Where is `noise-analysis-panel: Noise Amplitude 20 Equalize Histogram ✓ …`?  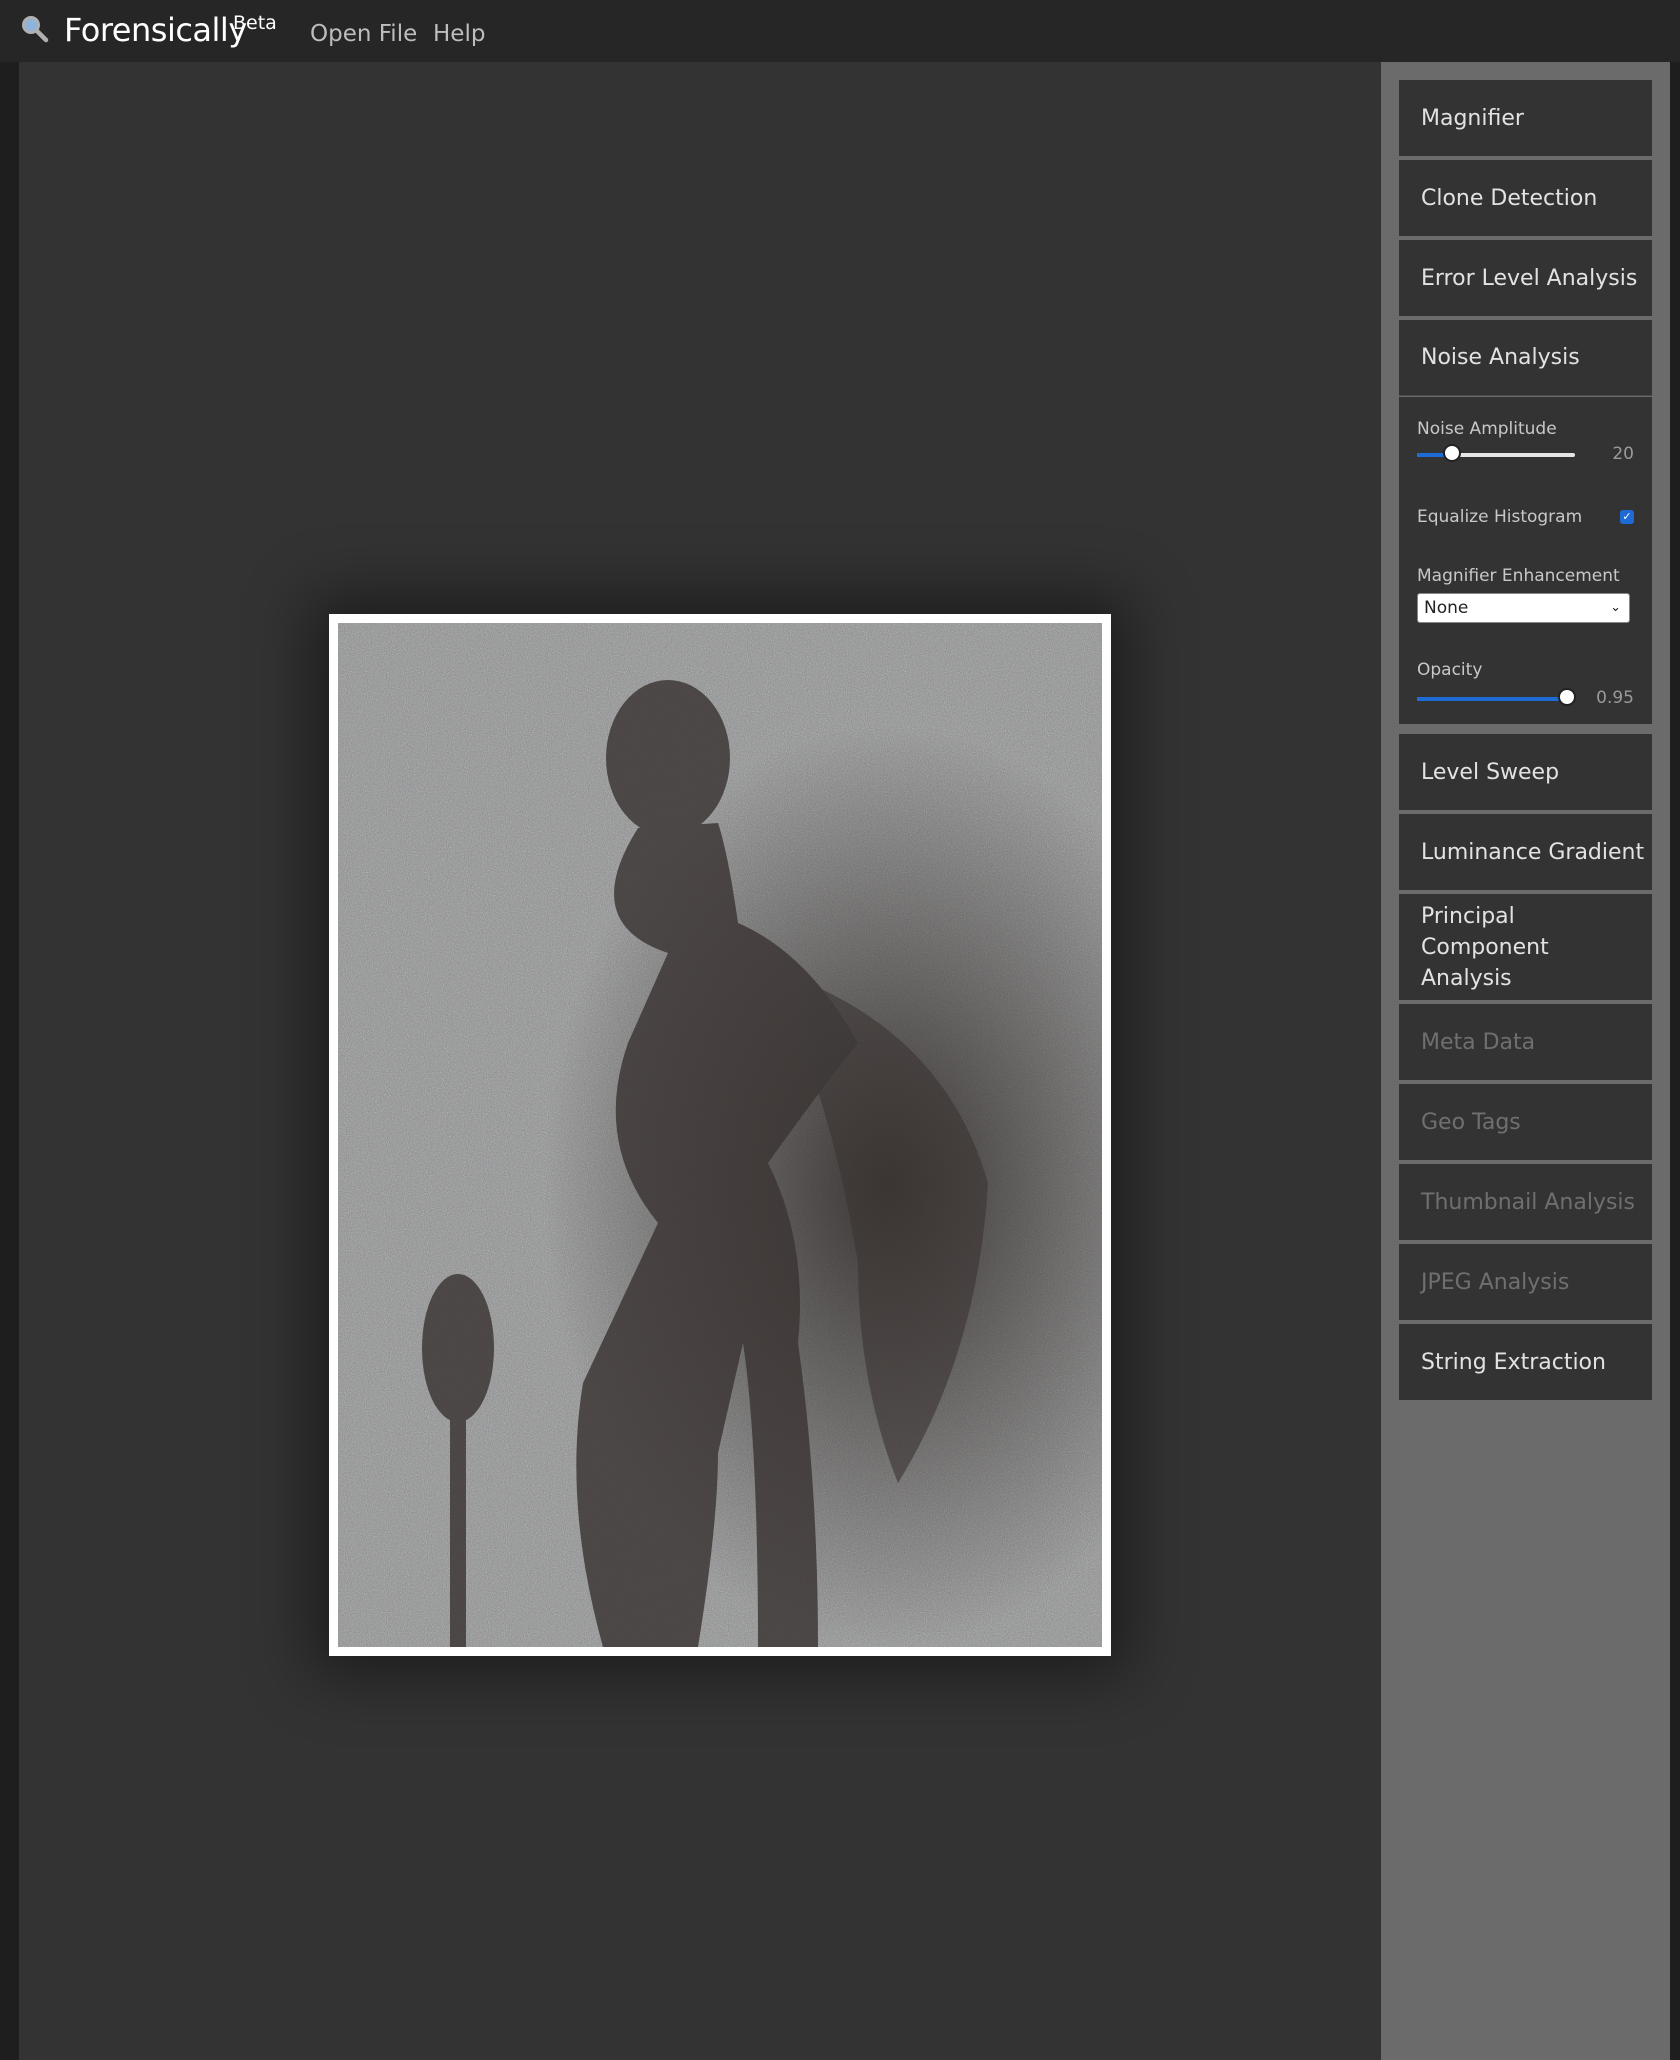 noise-analysis-panel: Noise Amplitude 20 Equalize Histogram ✓ … is located at coordinates (1525, 560).